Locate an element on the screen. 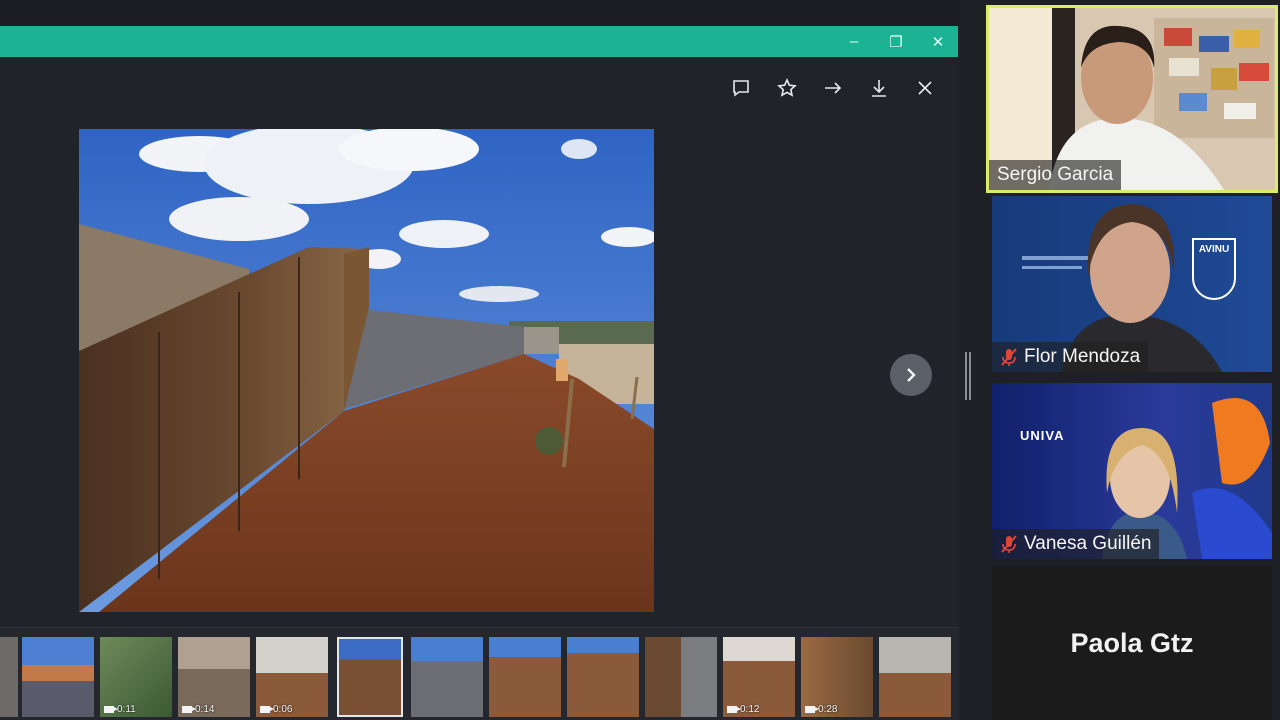 The width and height of the screenshot is (1280, 720). download-button is located at coordinates (879, 88).